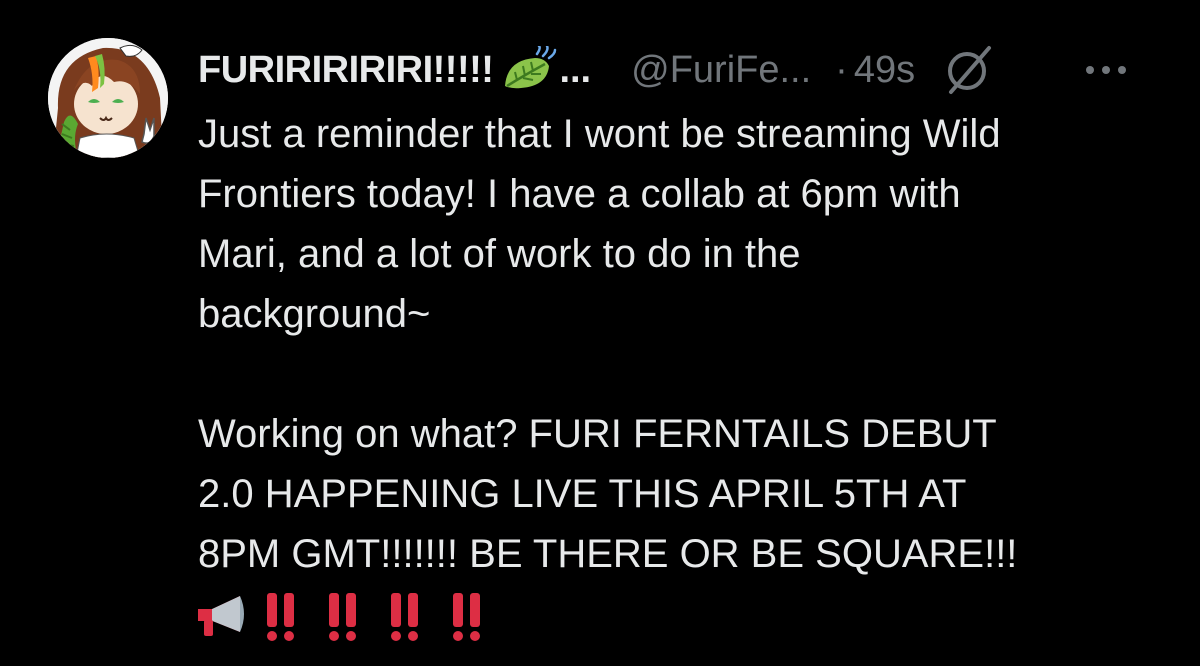 This screenshot has width=1200, height=666. What do you see at coordinates (598, 70) in the screenshot?
I see `tweet-header: FURIRIRIRIRI!!!!! ... @FuriFe... · 49s` at bounding box center [598, 70].